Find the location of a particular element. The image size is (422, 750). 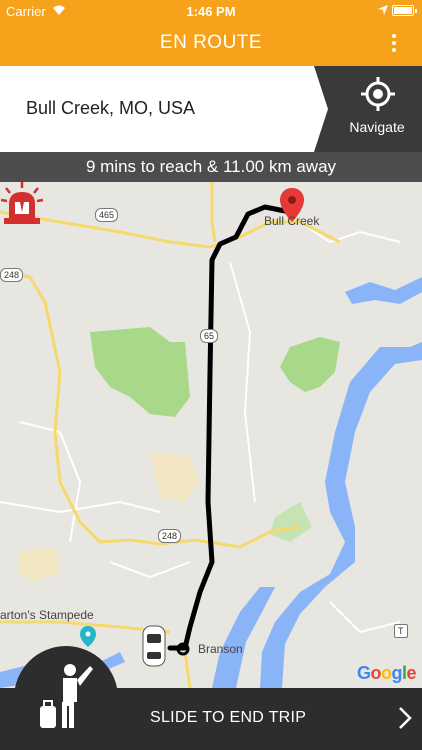

crosshair-icon is located at coordinates (378, 94).